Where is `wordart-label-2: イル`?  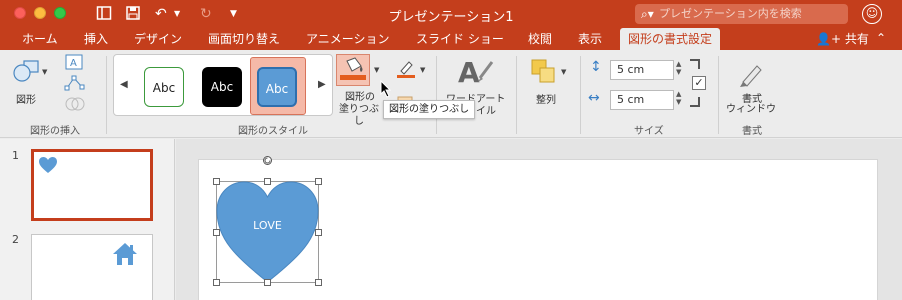 wordart-label-2: イル is located at coordinates (486, 111).